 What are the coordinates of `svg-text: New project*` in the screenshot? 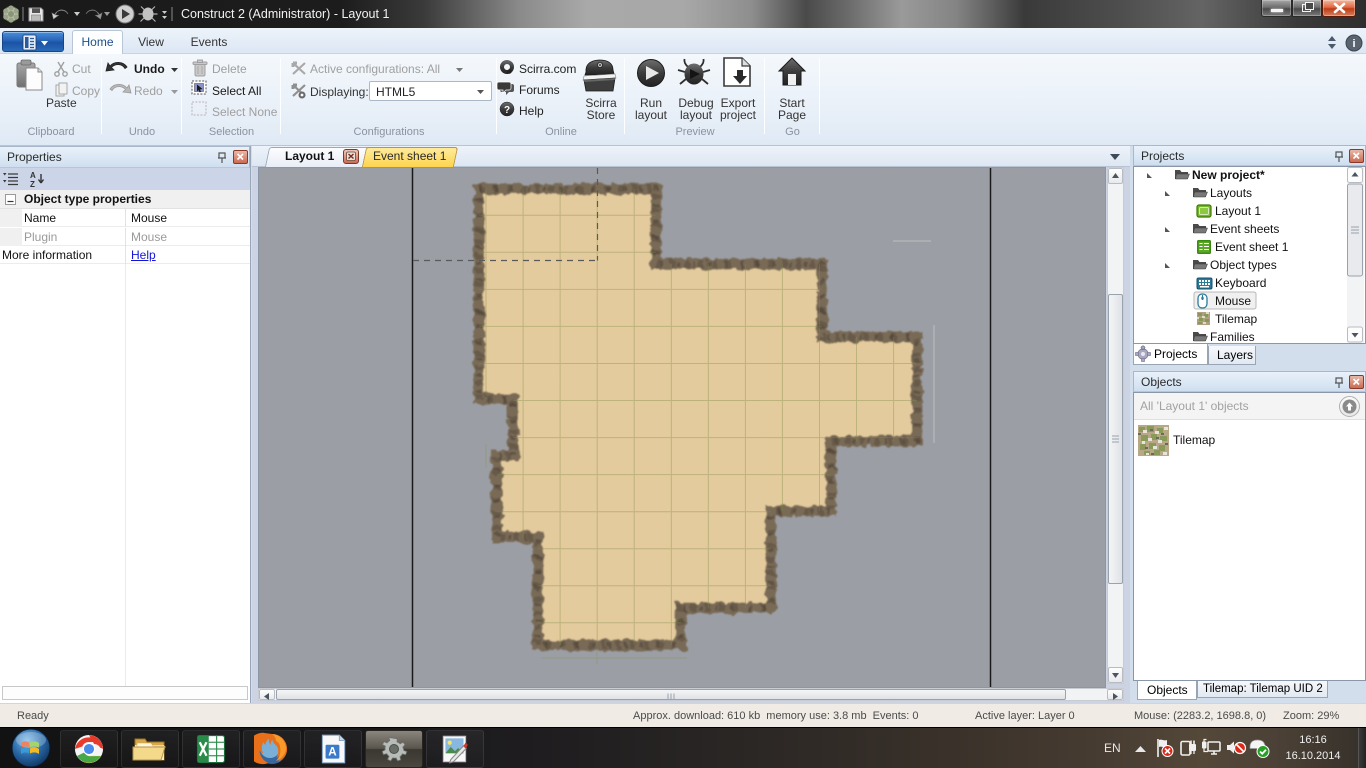 It's located at (1228, 175).